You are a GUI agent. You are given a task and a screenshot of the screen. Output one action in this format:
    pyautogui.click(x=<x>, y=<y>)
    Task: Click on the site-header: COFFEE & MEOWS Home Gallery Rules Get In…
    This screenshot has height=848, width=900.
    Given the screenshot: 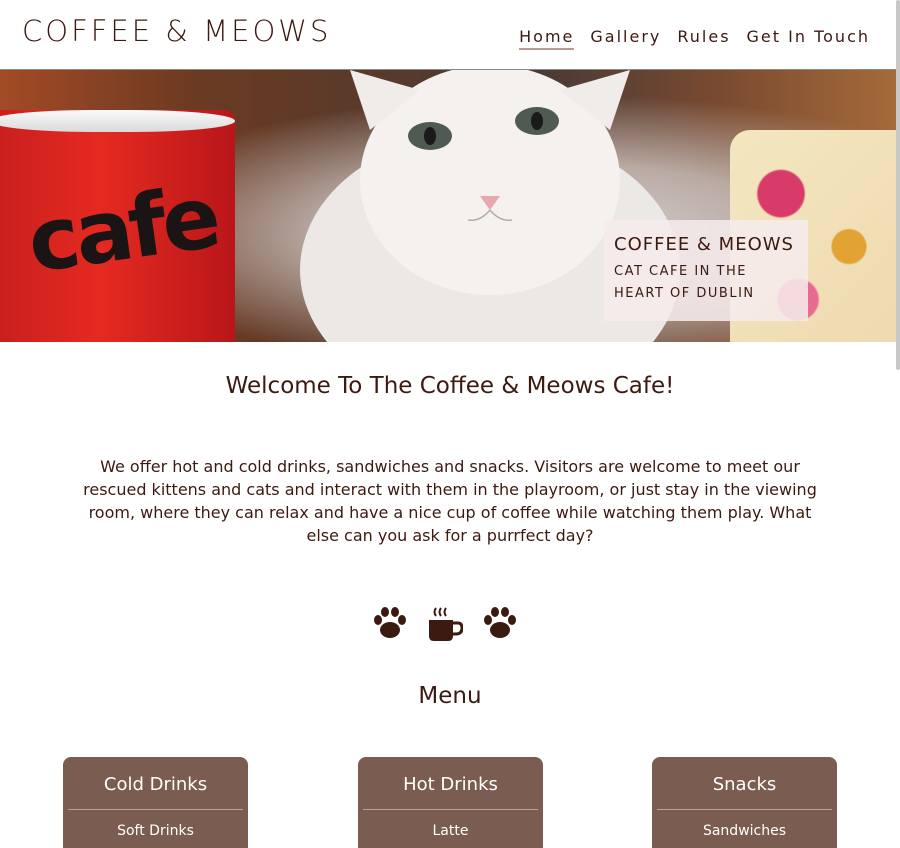 What is the action you would take?
    pyautogui.click(x=450, y=35)
    